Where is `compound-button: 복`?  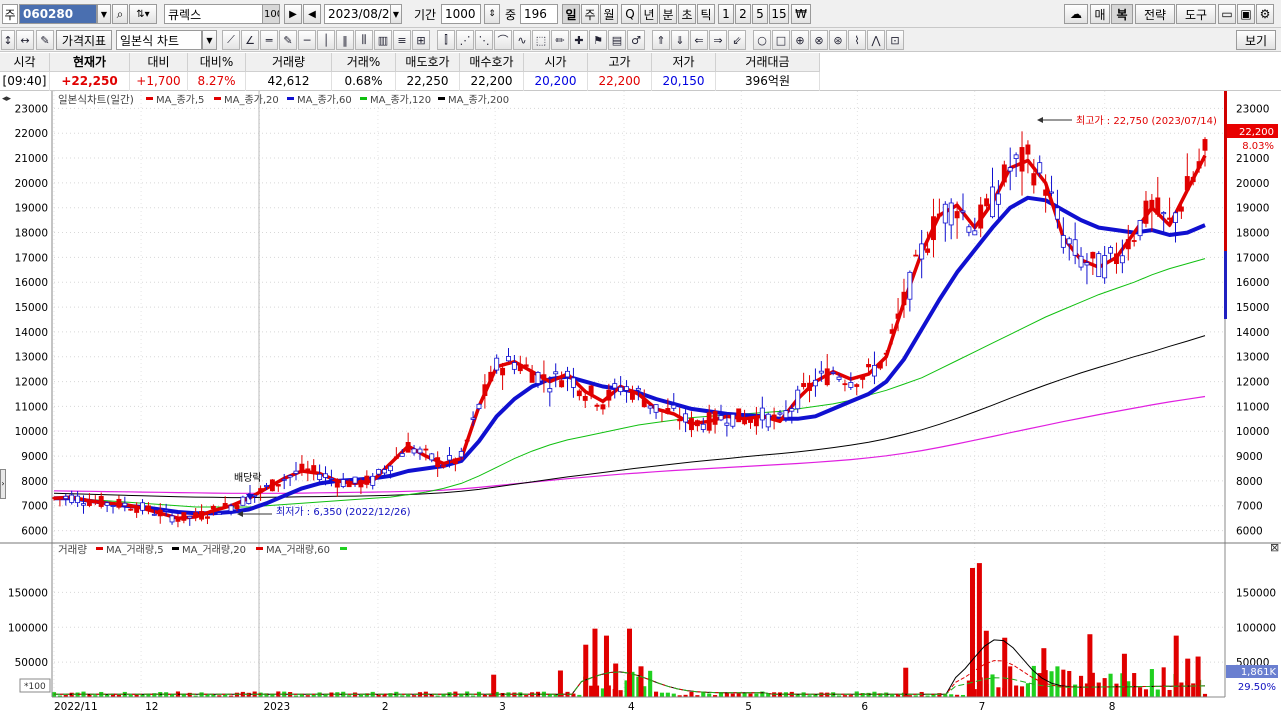
compound-button: 복 is located at coordinates (1122, 14).